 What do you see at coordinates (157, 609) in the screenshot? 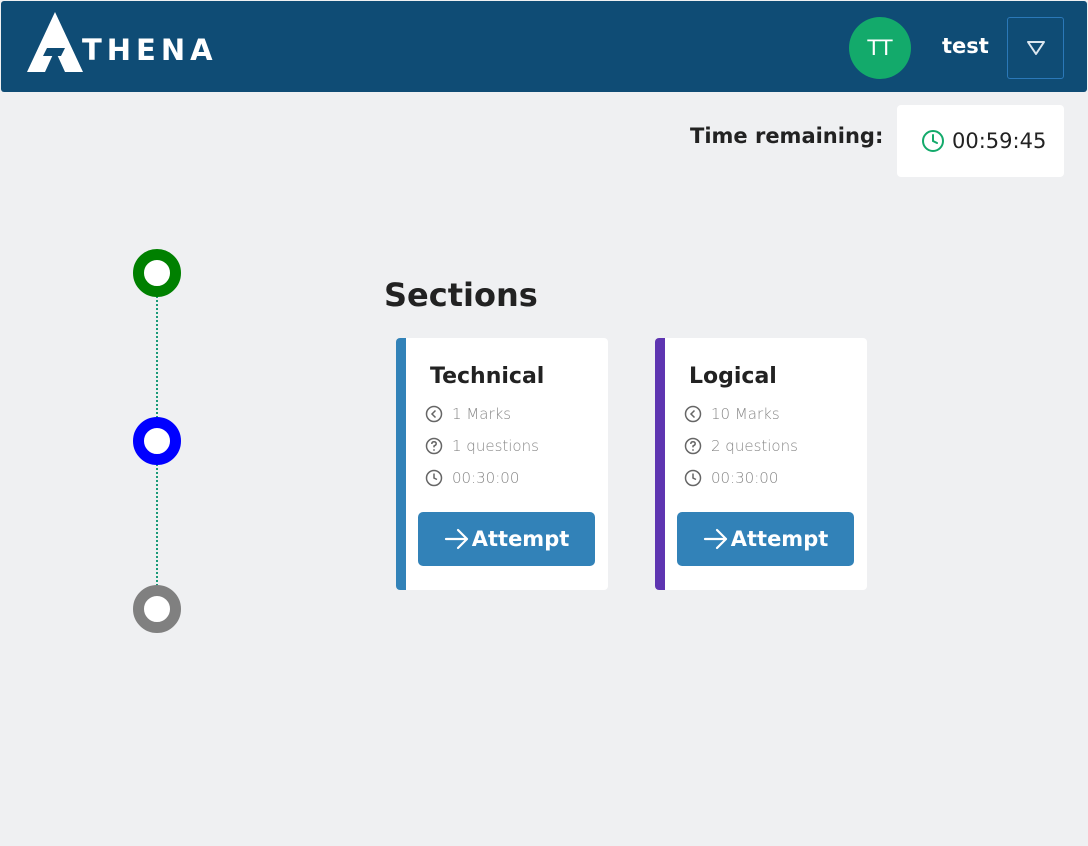
I see `step-3-pending` at bounding box center [157, 609].